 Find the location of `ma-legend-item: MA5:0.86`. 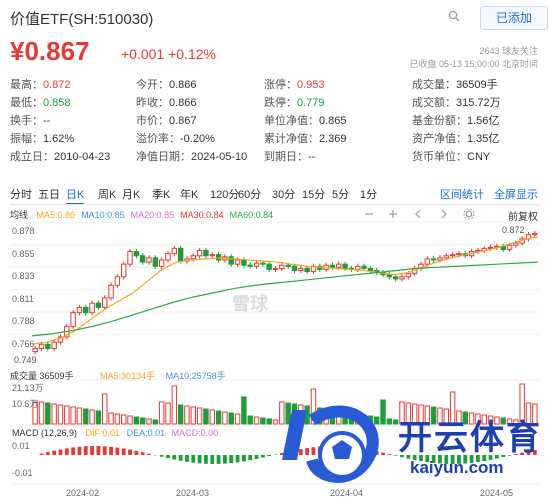

ma-legend-item: MA5:0.86 is located at coordinates (56, 215).